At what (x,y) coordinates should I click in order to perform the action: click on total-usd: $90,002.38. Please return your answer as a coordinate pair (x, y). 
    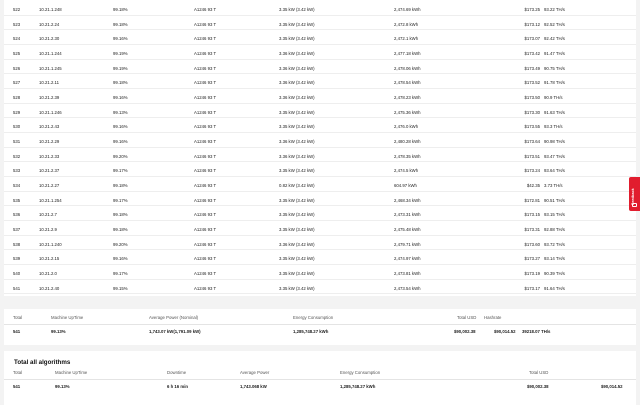
    Looking at the image, I should click on (538, 386).